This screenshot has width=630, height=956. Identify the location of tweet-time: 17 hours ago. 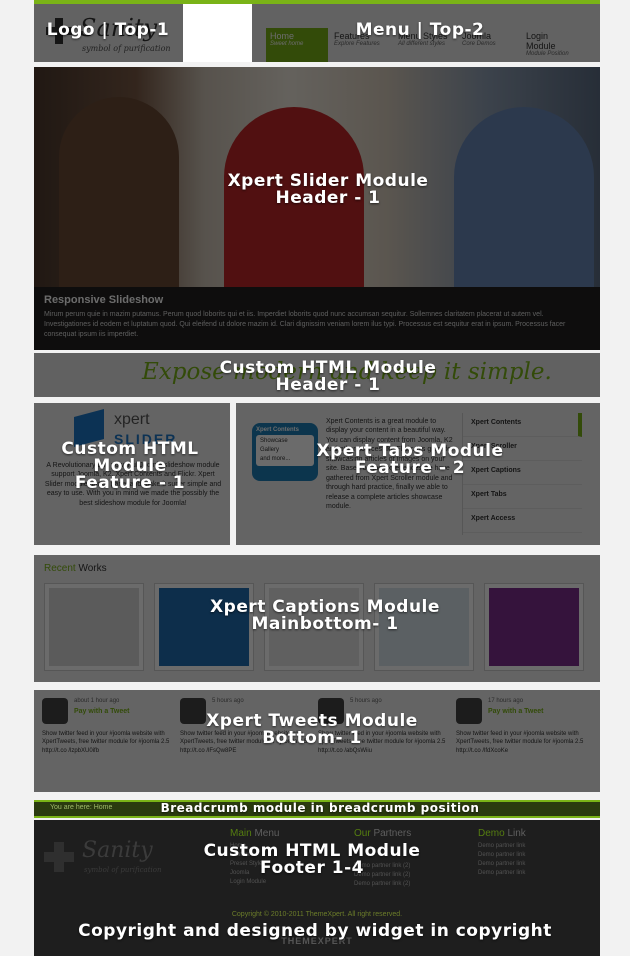
(506, 701).